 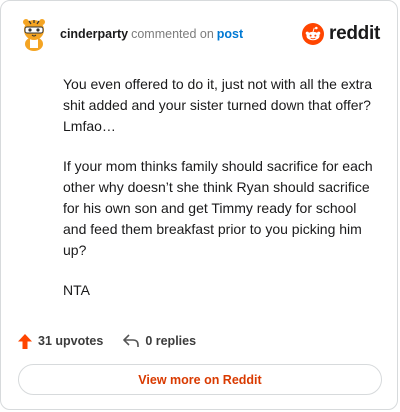 What do you see at coordinates (71, 341) in the screenshot?
I see `upvote-count: 31 upvotes` at bounding box center [71, 341].